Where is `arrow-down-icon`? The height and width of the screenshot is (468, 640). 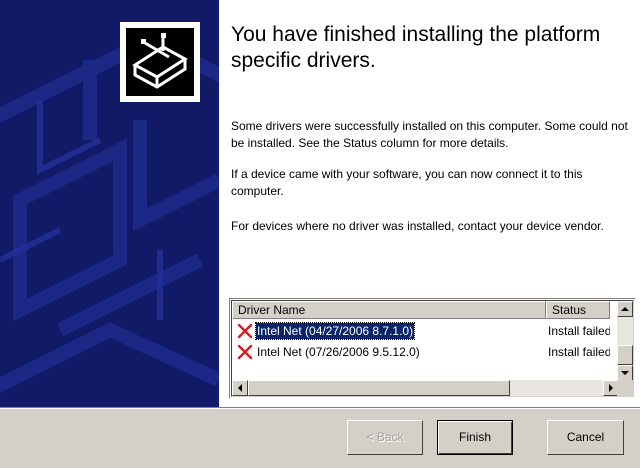
arrow-down-icon is located at coordinates (625, 373).